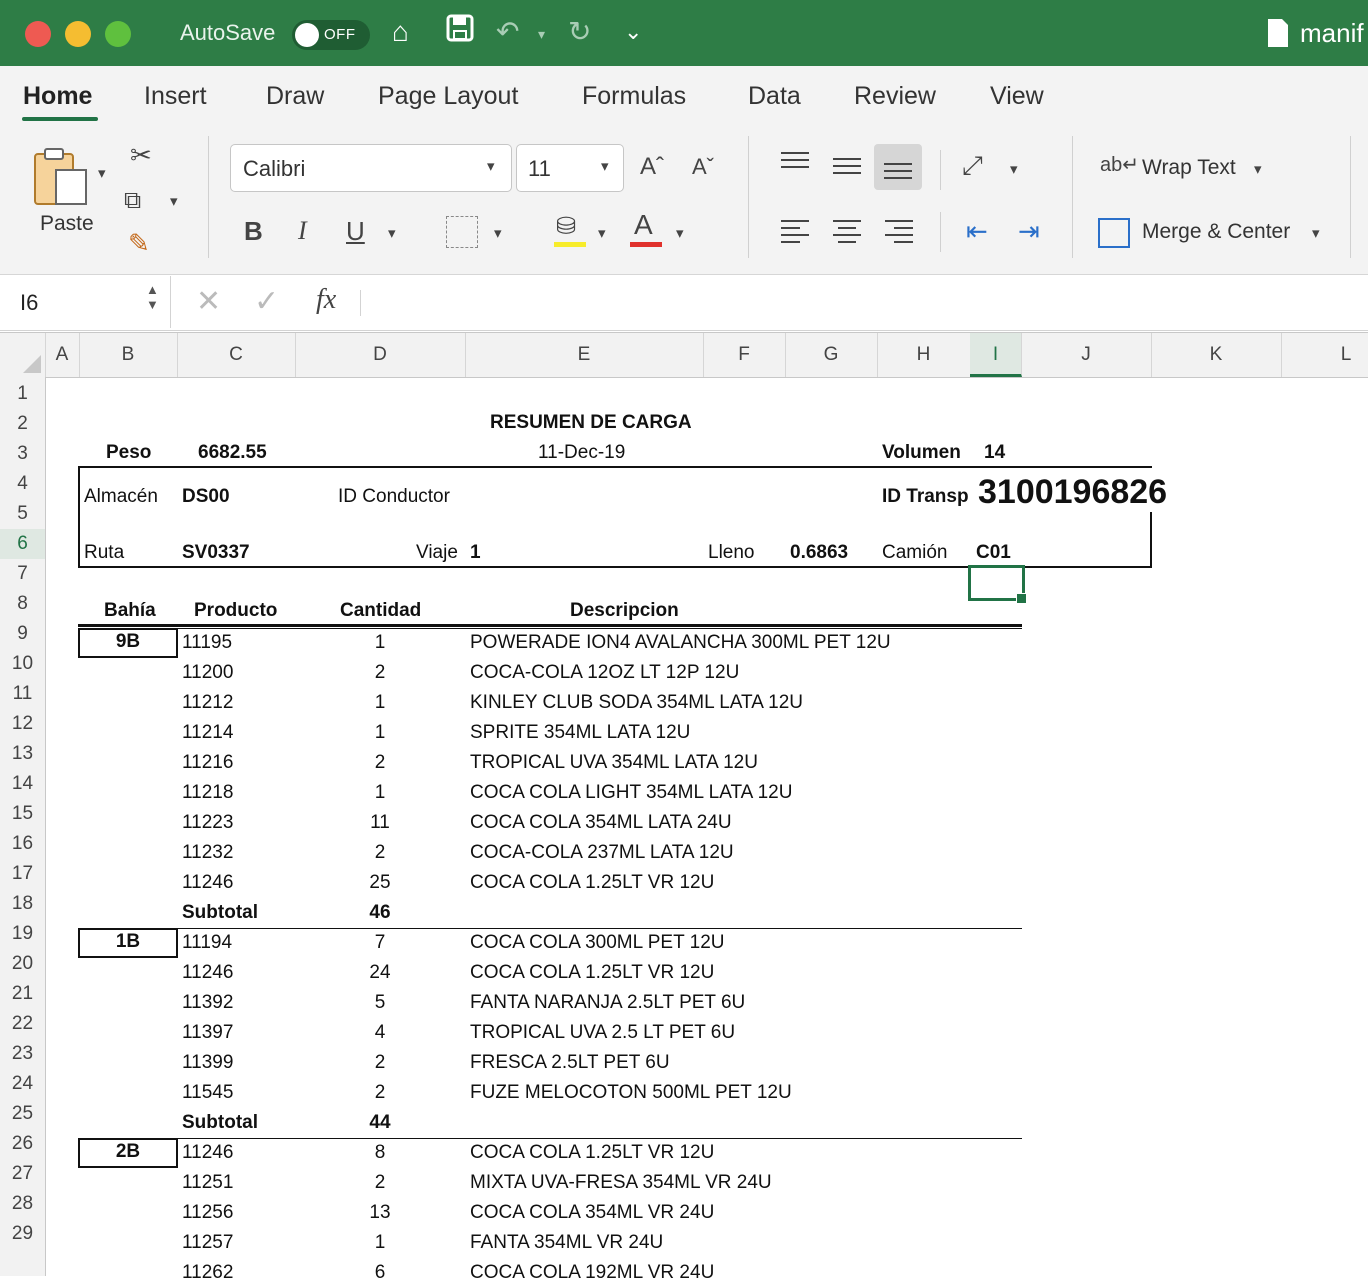  What do you see at coordinates (1324, 355) in the screenshot?
I see `column-header-l: L` at bounding box center [1324, 355].